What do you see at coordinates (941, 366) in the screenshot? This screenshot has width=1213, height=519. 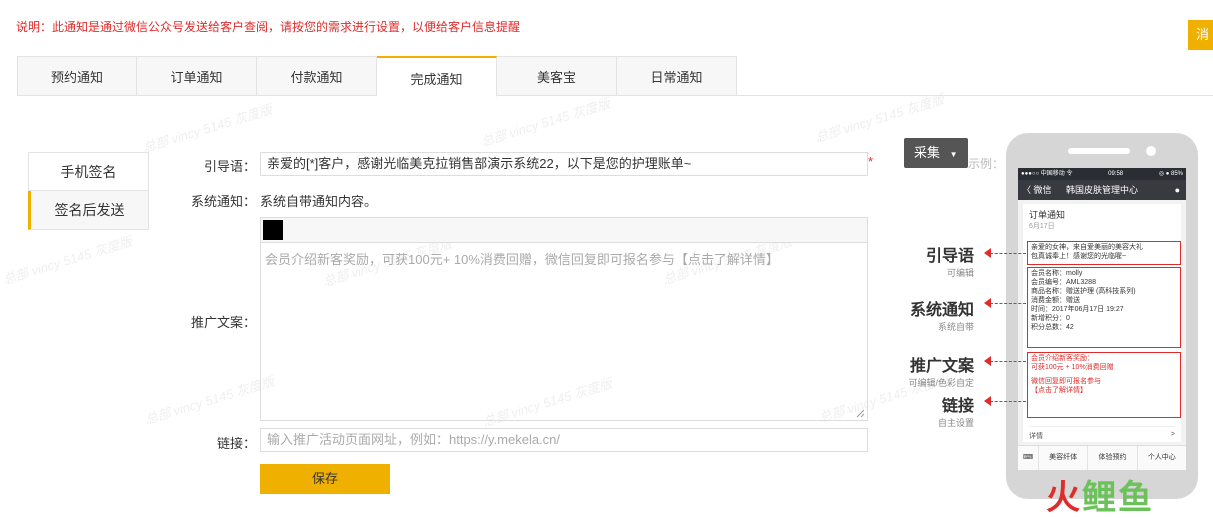 I see `label-promo-title: 推广文案` at bounding box center [941, 366].